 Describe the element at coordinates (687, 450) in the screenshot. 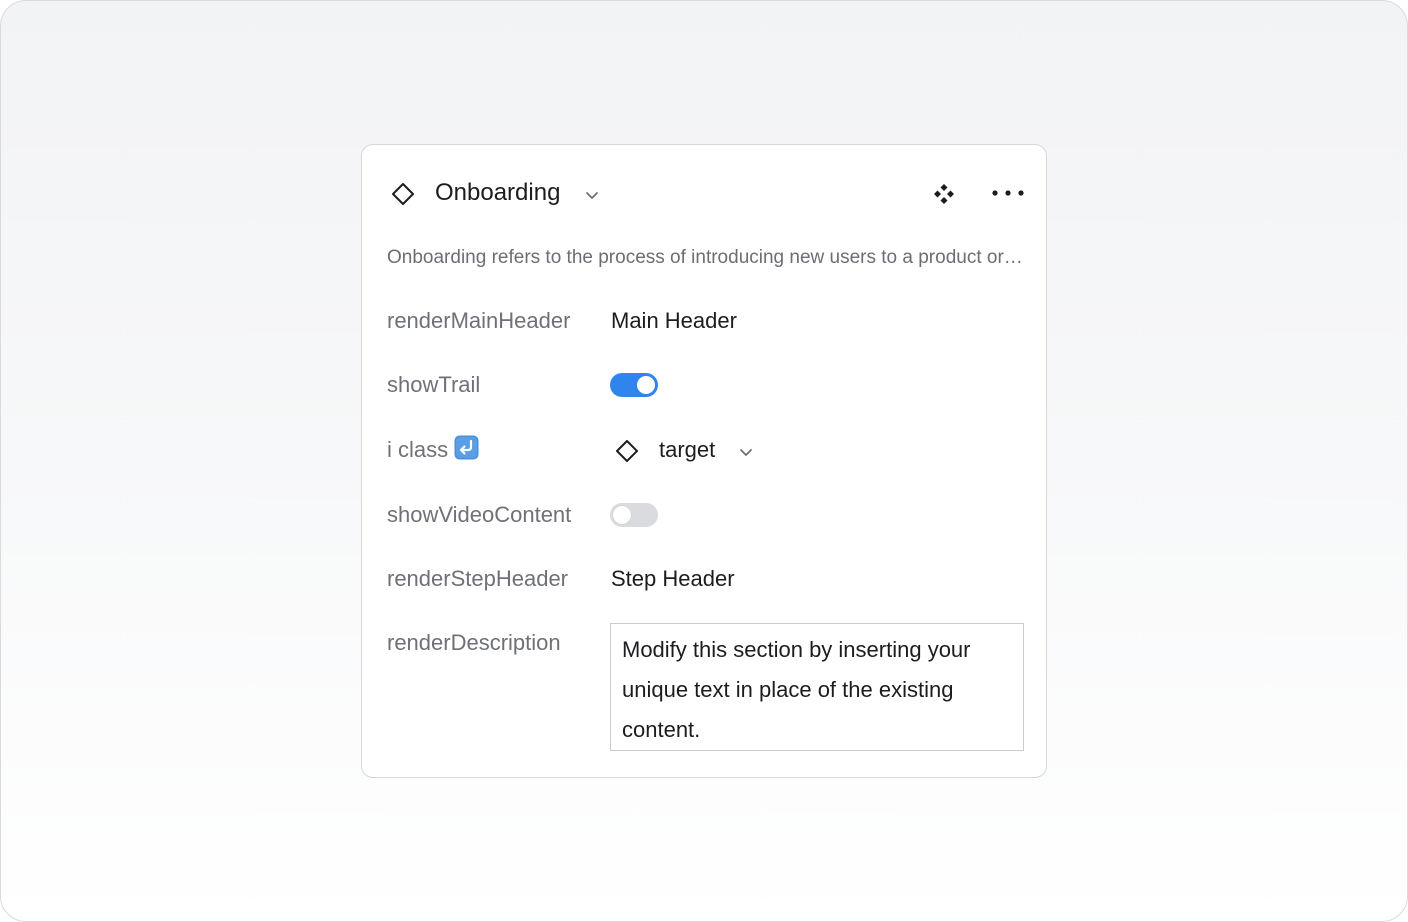

I see `i-class-target-value: target` at that location.